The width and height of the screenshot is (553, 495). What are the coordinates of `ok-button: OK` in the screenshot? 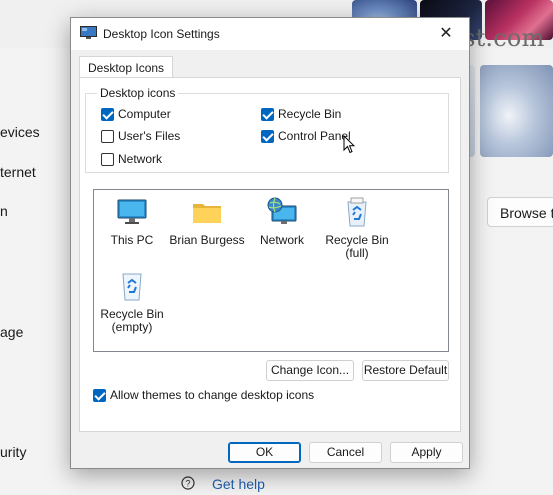 It's located at (264, 452).